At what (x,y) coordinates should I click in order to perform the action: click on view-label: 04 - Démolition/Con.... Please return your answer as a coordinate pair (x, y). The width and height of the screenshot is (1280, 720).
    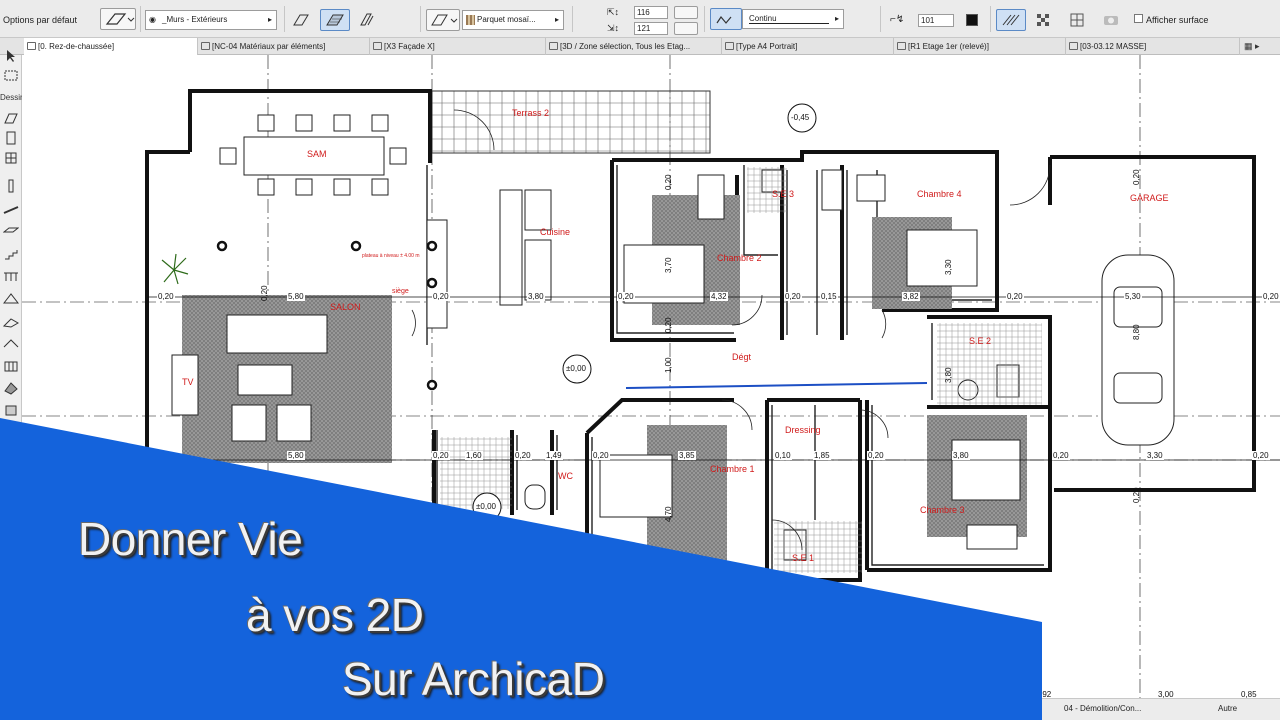
    Looking at the image, I should click on (1102, 708).